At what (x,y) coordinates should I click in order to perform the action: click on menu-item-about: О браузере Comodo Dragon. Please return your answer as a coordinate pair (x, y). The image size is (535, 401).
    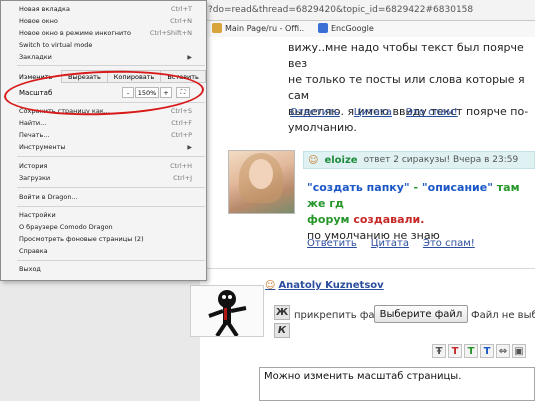
    Looking at the image, I should click on (103, 227).